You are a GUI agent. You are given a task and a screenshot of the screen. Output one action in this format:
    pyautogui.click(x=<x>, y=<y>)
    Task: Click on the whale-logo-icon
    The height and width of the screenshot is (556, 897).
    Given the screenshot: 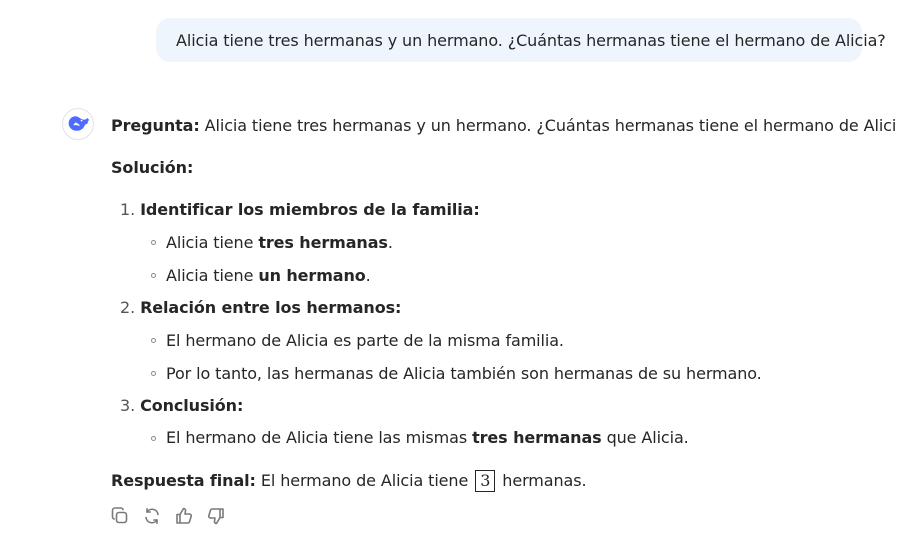 What is the action you would take?
    pyautogui.click(x=78, y=123)
    